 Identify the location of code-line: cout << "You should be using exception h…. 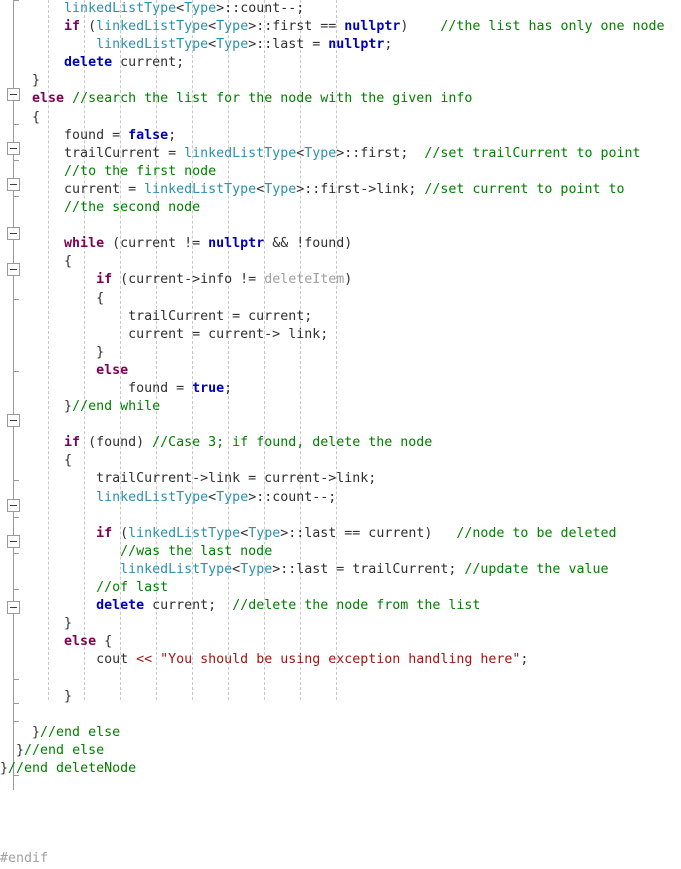
(340, 660).